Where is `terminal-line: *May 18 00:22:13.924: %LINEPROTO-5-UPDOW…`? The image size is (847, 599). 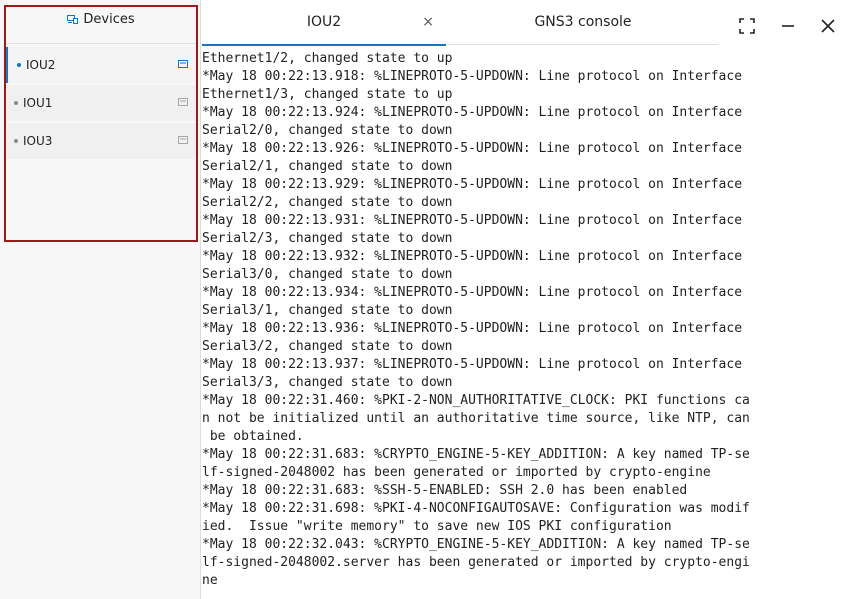 terminal-line: *May 18 00:22:13.924: %LINEPROTO-5-UPDOW… is located at coordinates (472, 112).